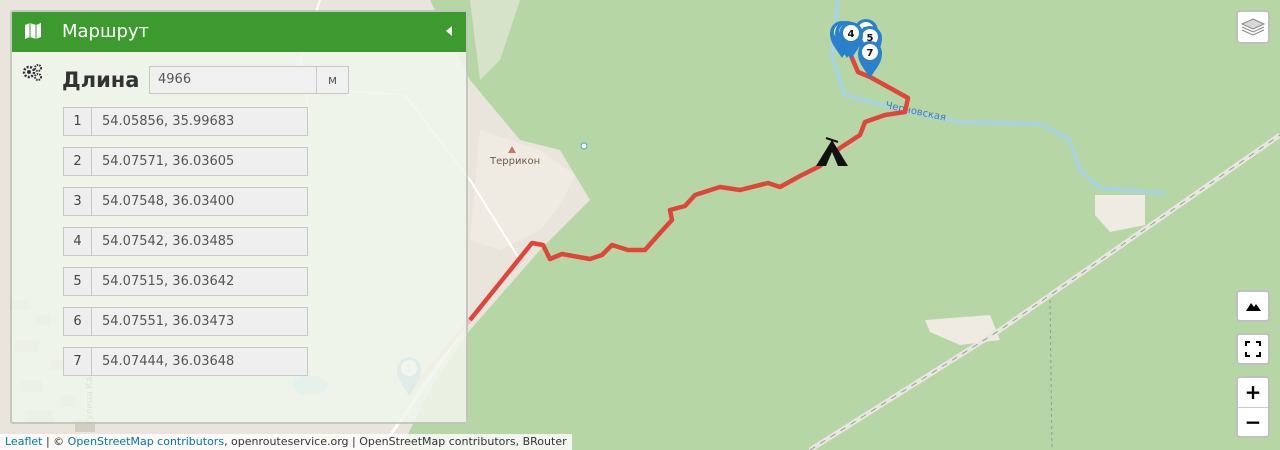  I want to click on collapse-icon, so click(449, 31).